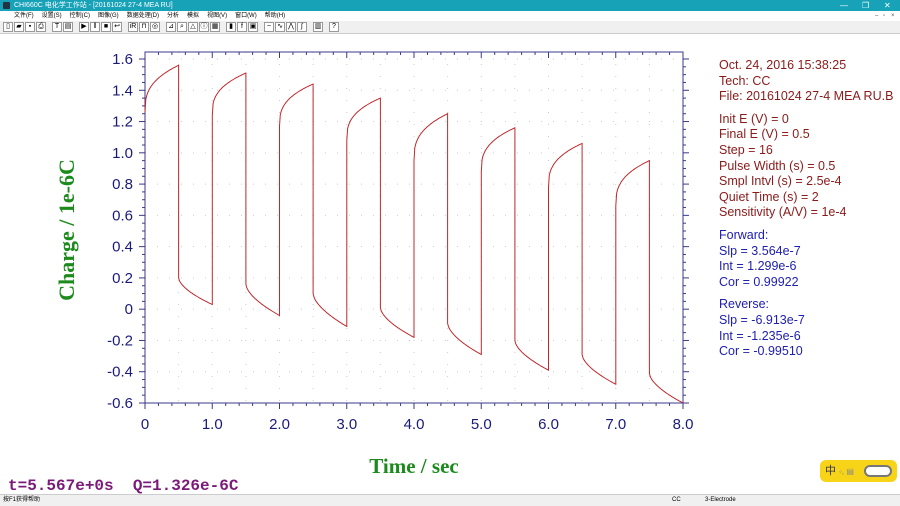 This screenshot has height=506, width=900. Describe the element at coordinates (120, 372) in the screenshot. I see `y-tick-label: -0.4` at that location.